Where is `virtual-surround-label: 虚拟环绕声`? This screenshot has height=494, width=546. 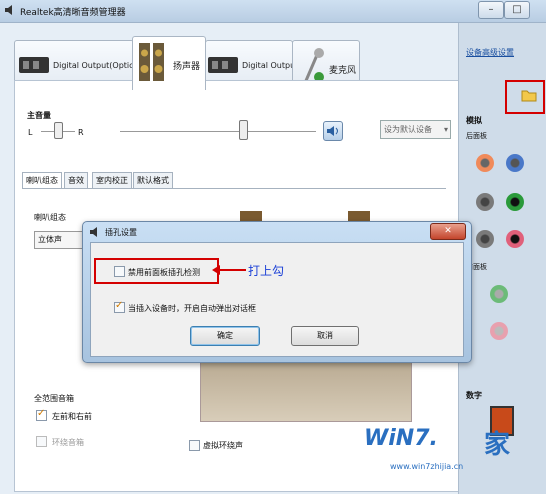
virtual-surround-label: 虚拟环绕声 is located at coordinates (223, 445).